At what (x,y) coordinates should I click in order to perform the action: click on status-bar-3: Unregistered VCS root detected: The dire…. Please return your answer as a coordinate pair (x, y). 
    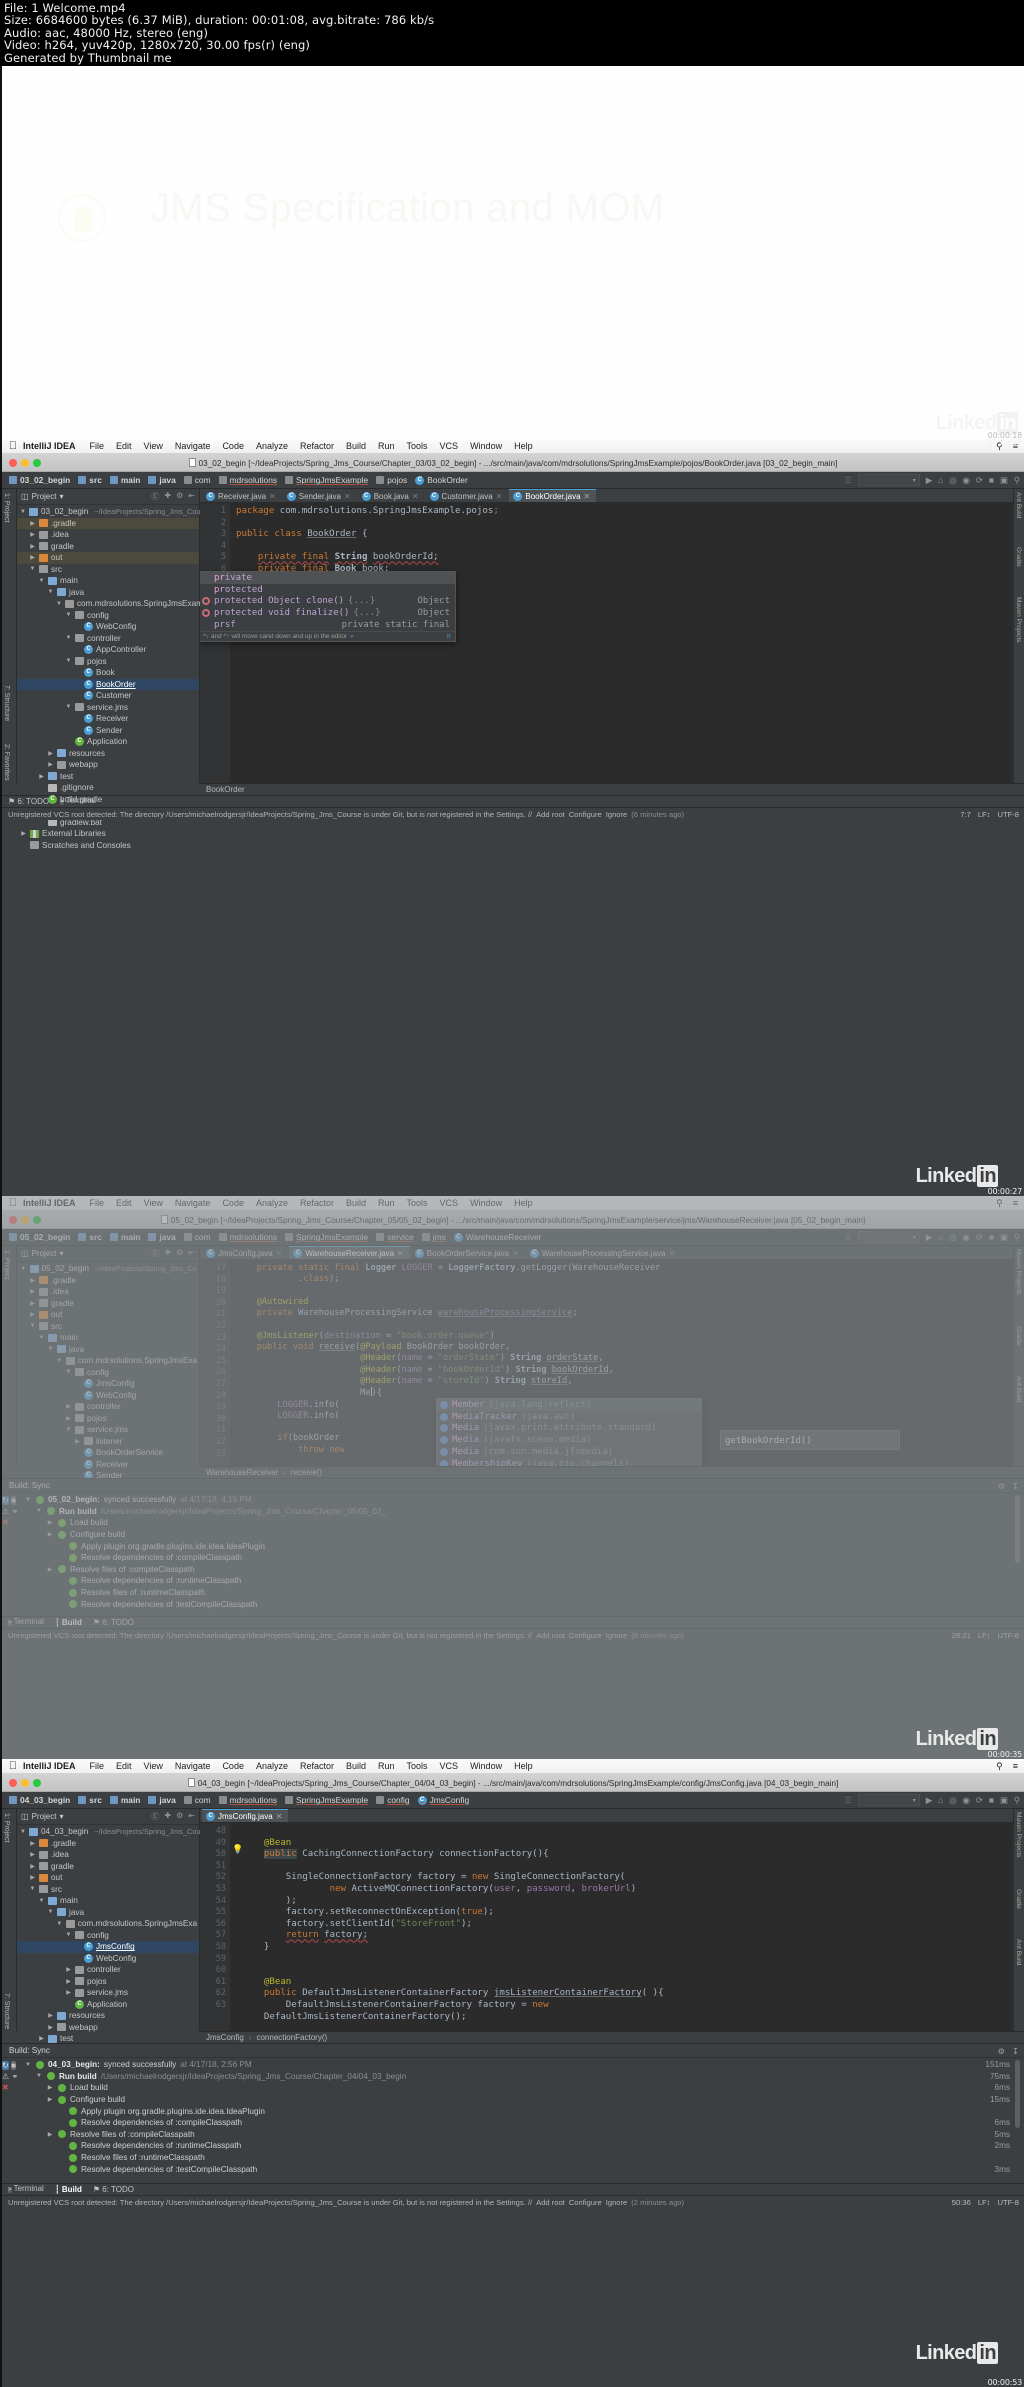
    Looking at the image, I should click on (513, 2201).